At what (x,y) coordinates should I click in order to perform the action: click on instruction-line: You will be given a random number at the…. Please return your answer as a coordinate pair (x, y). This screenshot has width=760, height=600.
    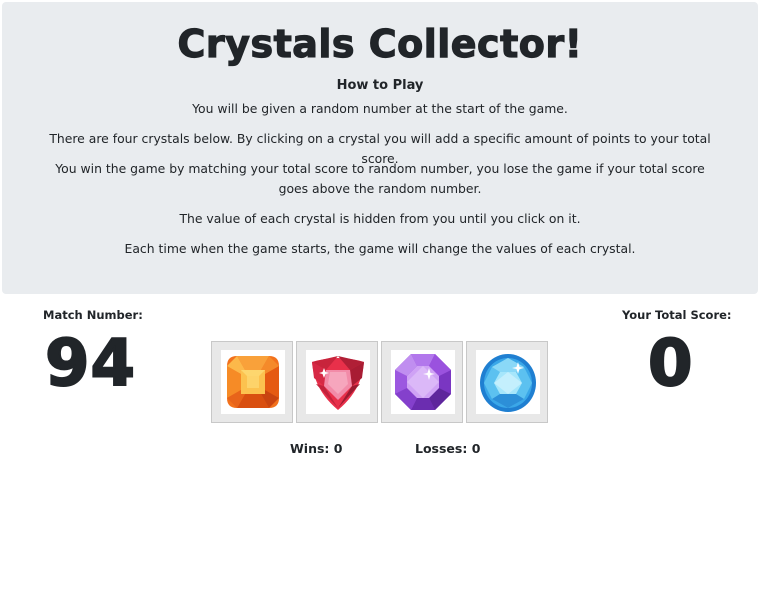
    Looking at the image, I should click on (380, 108).